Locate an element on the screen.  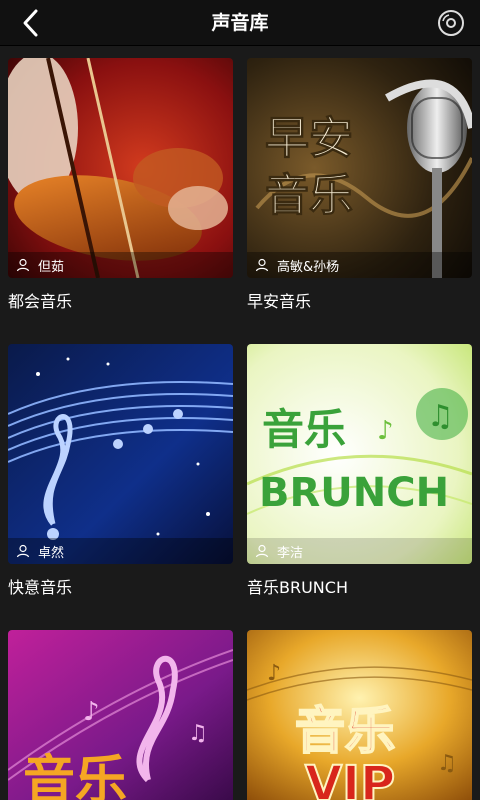
author-bar: 但茹 is located at coordinates (120, 265).